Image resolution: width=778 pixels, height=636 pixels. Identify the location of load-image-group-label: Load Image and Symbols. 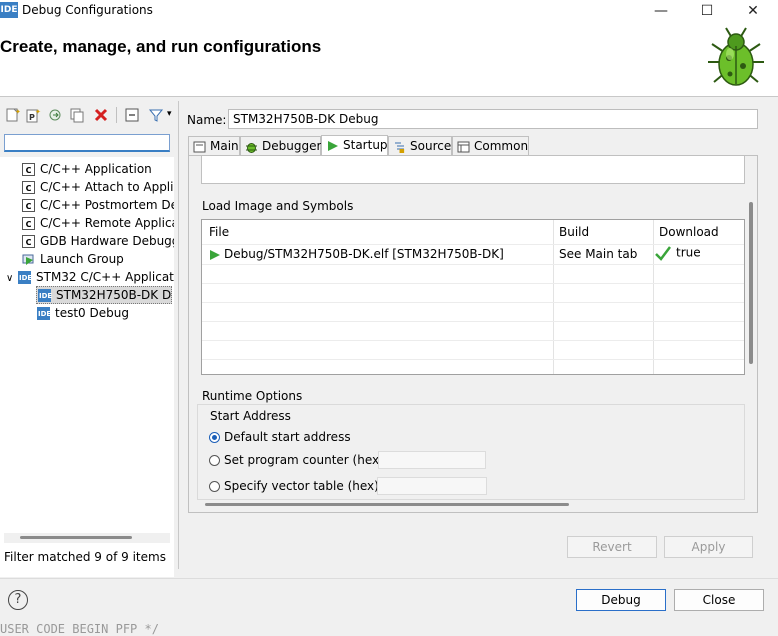
(278, 206).